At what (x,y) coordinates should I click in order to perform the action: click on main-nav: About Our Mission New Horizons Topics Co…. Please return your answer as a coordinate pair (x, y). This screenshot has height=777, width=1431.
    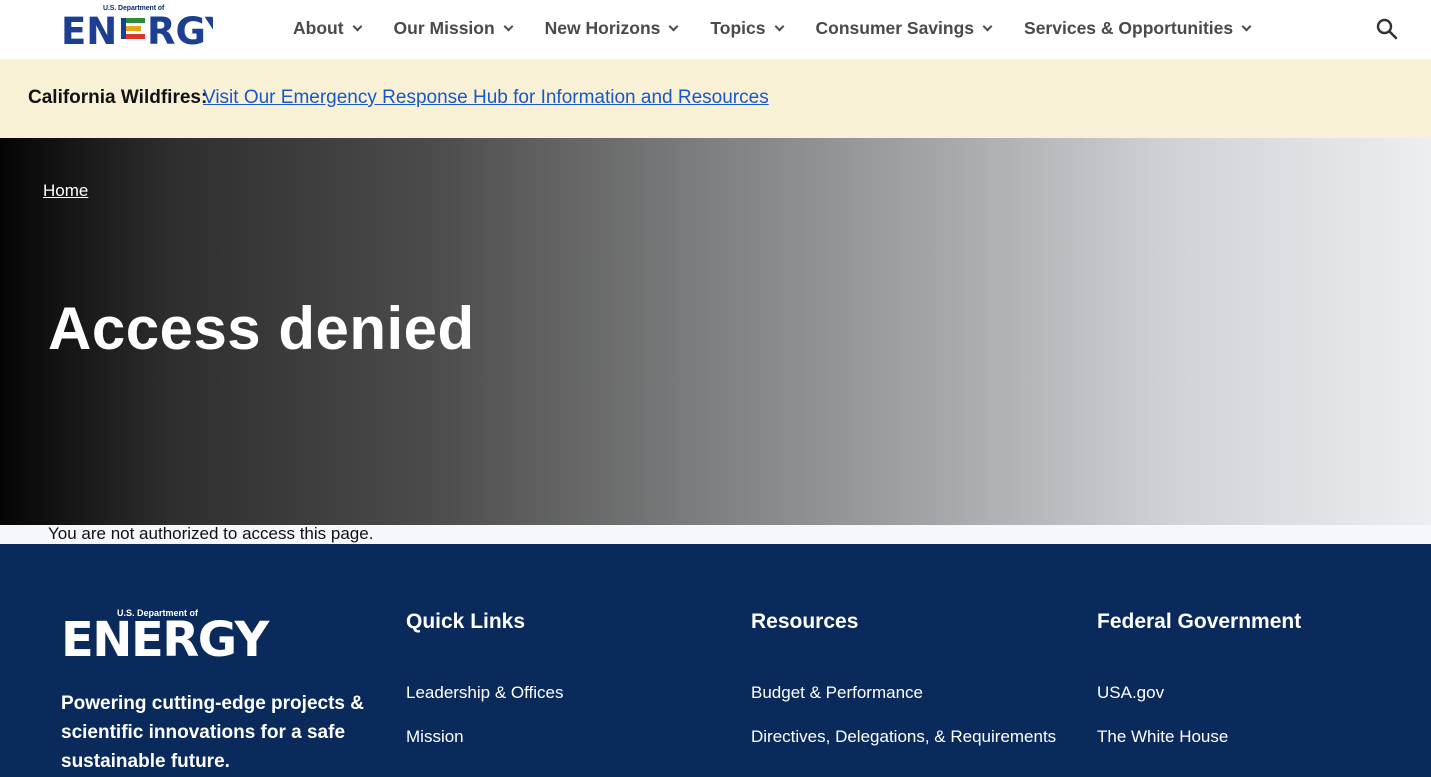
    Looking at the image, I should click on (788, 28).